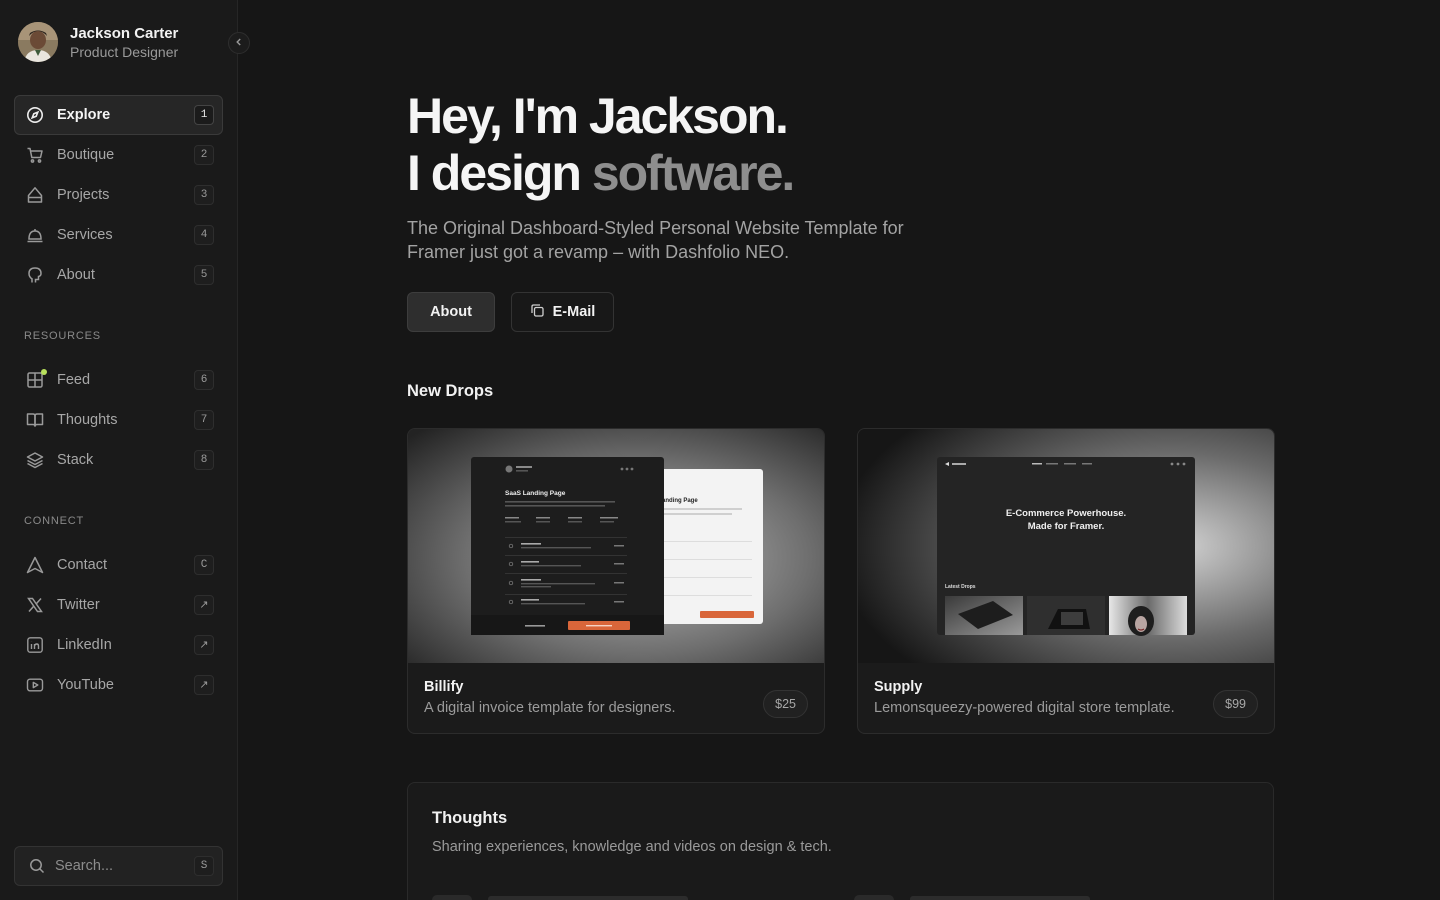 Image resolution: width=1440 pixels, height=900 pixels. Describe the element at coordinates (118, 115) in the screenshot. I see `sidebar-item-explore: Explore 1` at that location.